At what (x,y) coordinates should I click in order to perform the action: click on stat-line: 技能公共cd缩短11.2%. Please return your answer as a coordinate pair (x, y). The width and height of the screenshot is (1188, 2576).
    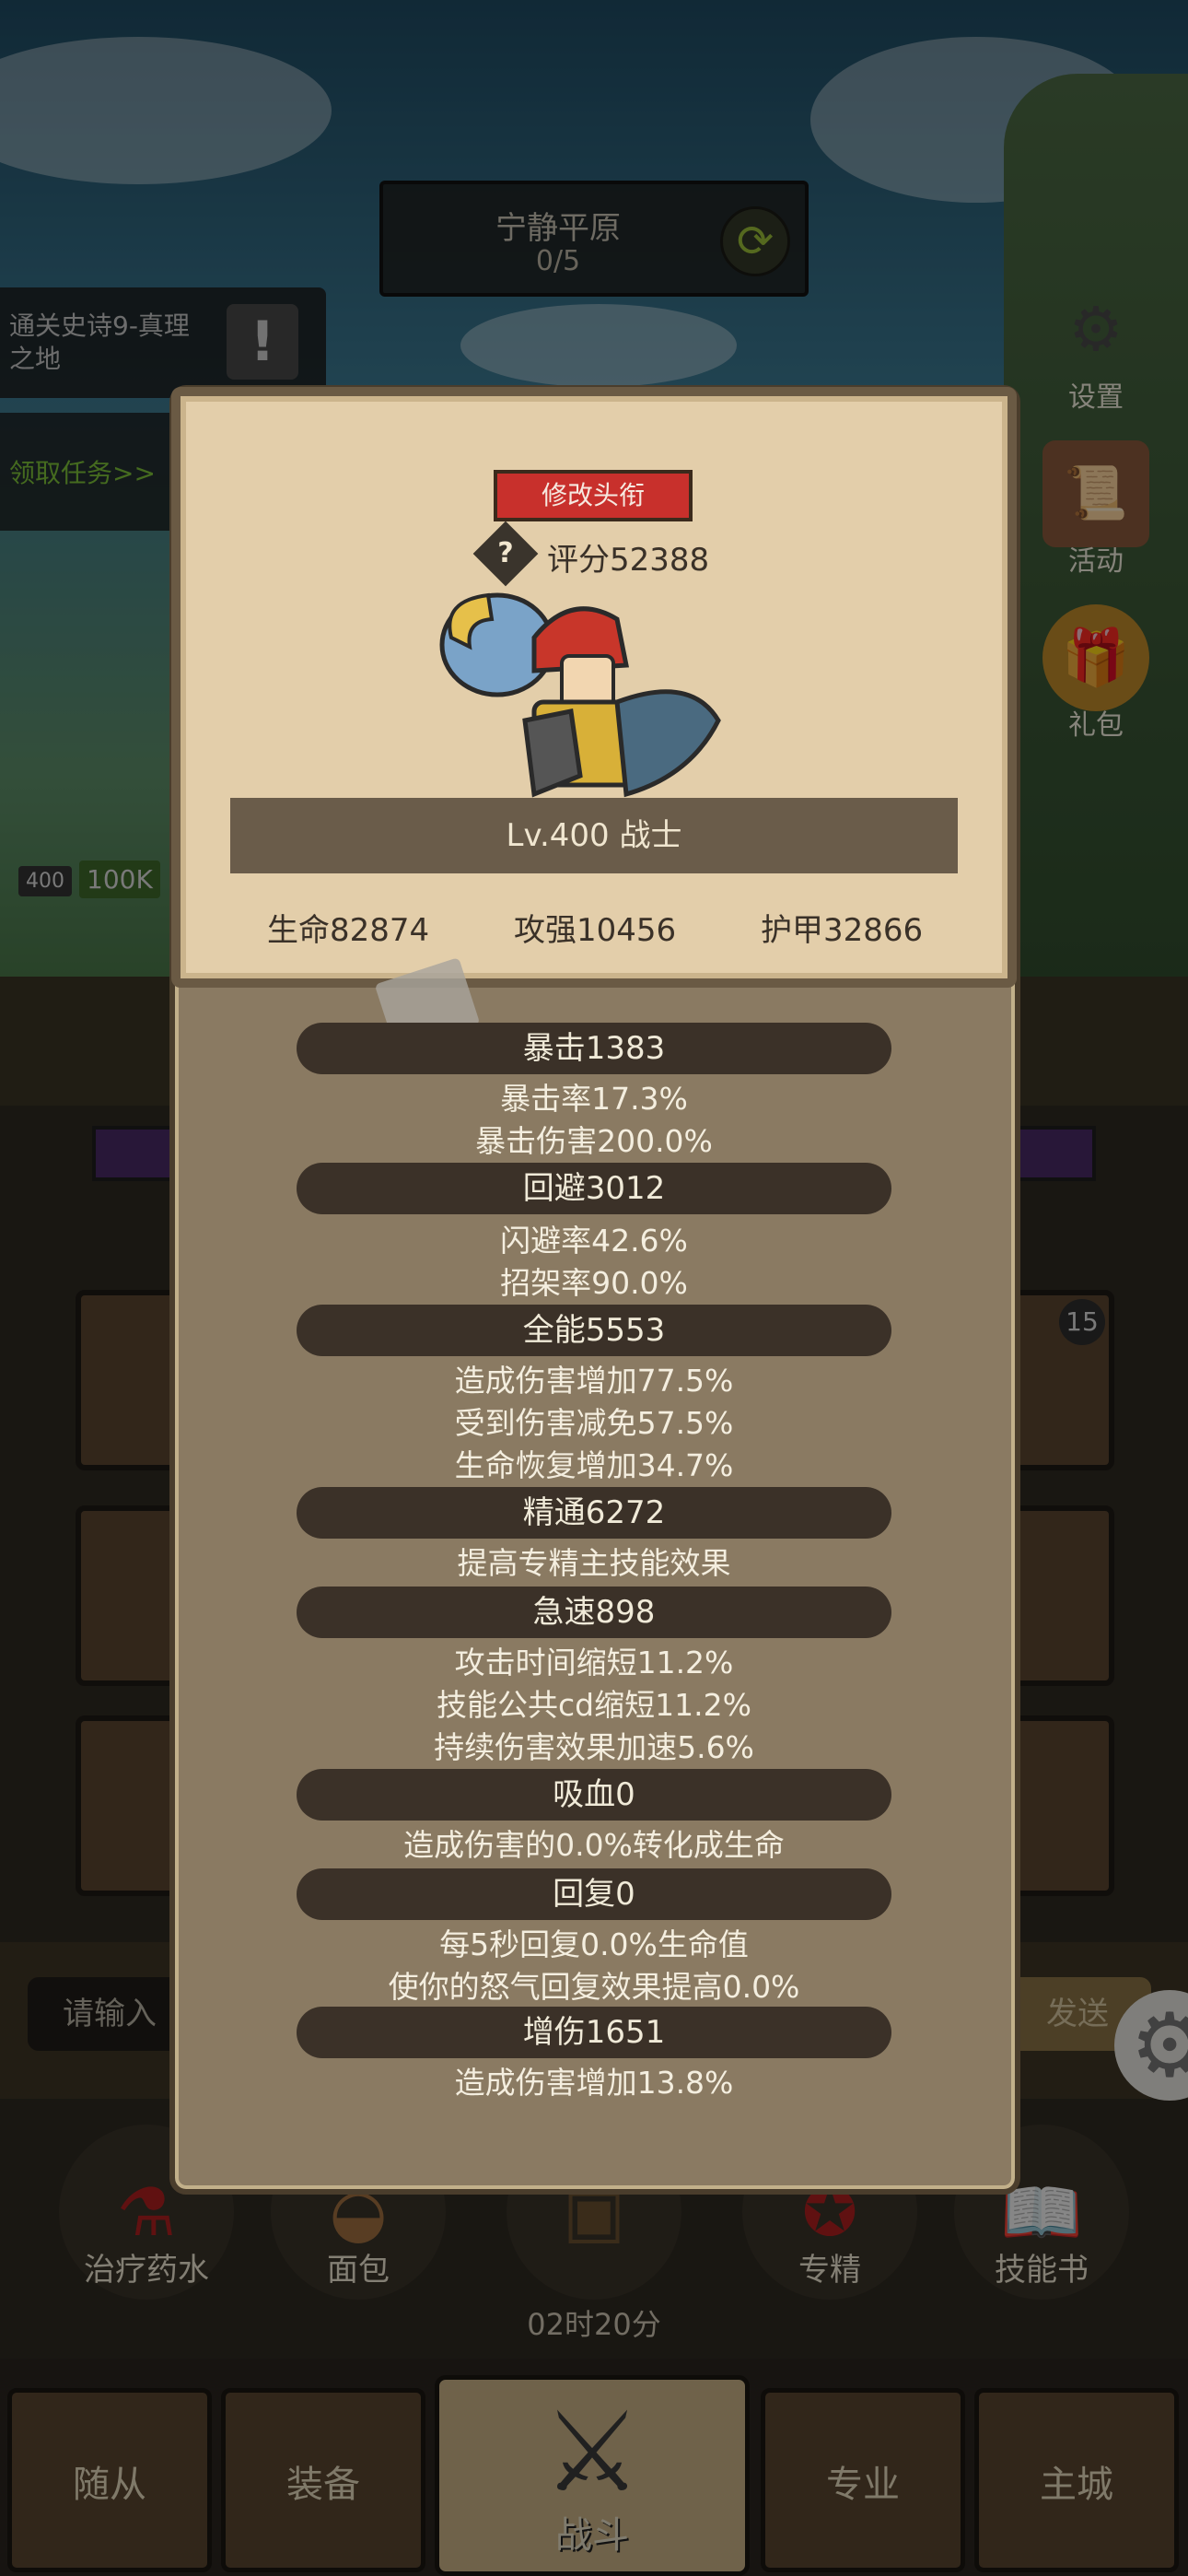
    Looking at the image, I should click on (594, 1705).